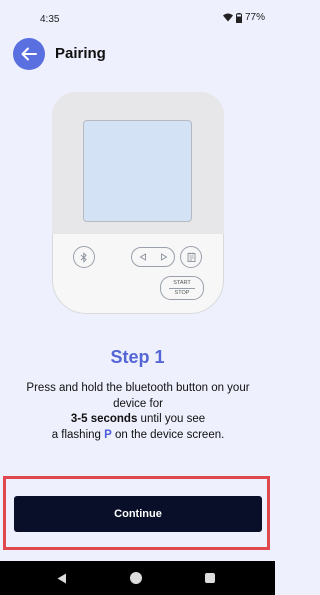 The image size is (320, 595). I want to click on instruction-line4-post: on the device screen., so click(168, 434).